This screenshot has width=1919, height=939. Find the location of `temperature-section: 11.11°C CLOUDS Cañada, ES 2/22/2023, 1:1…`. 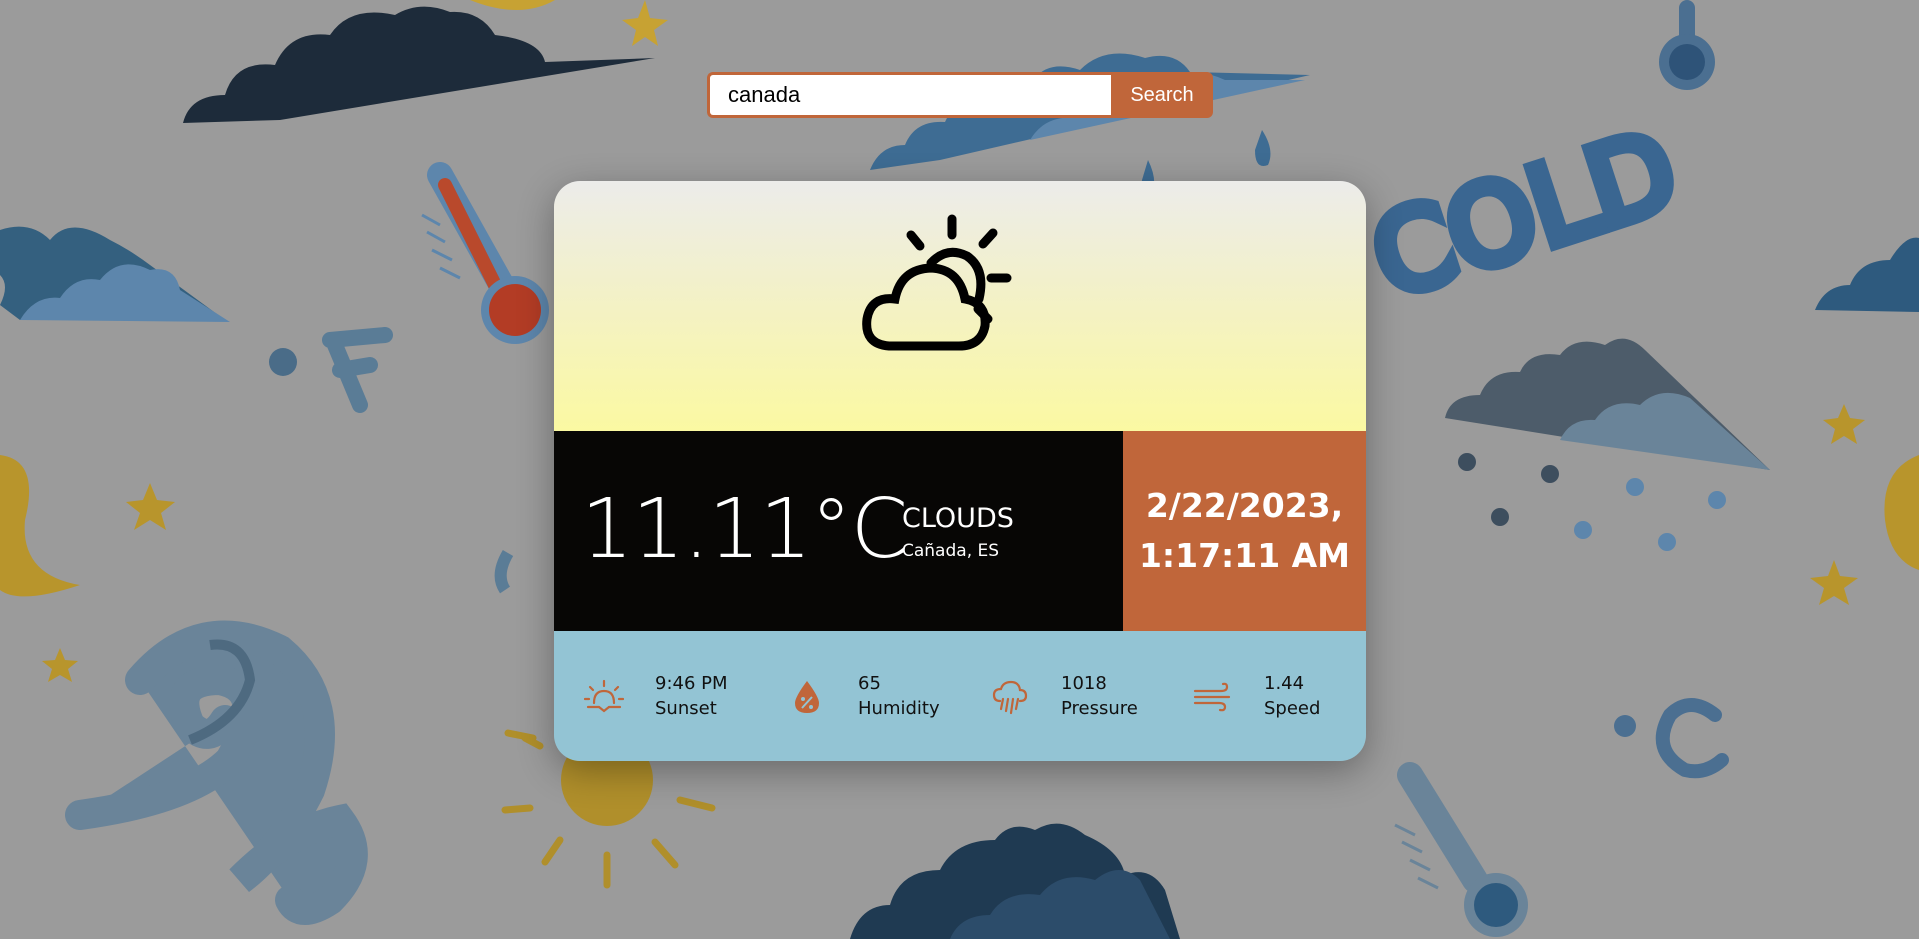

temperature-section: 11.11°C CLOUDS Cañada, ES 2/22/2023, 1:1… is located at coordinates (960, 531).